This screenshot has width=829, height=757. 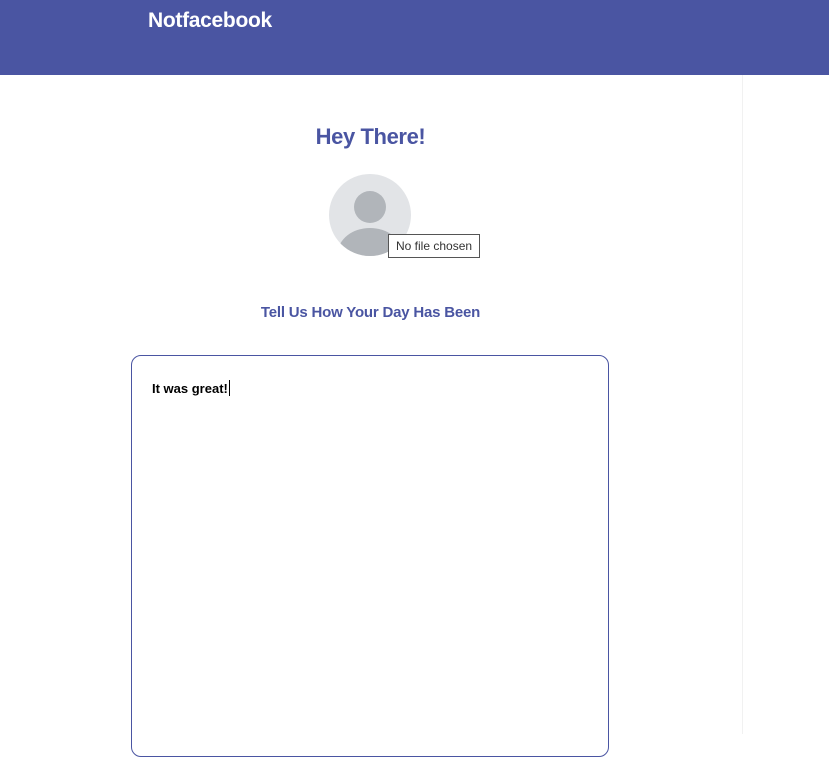 What do you see at coordinates (414, 37) in the screenshot?
I see `top-navbar: Notfacebook` at bounding box center [414, 37].